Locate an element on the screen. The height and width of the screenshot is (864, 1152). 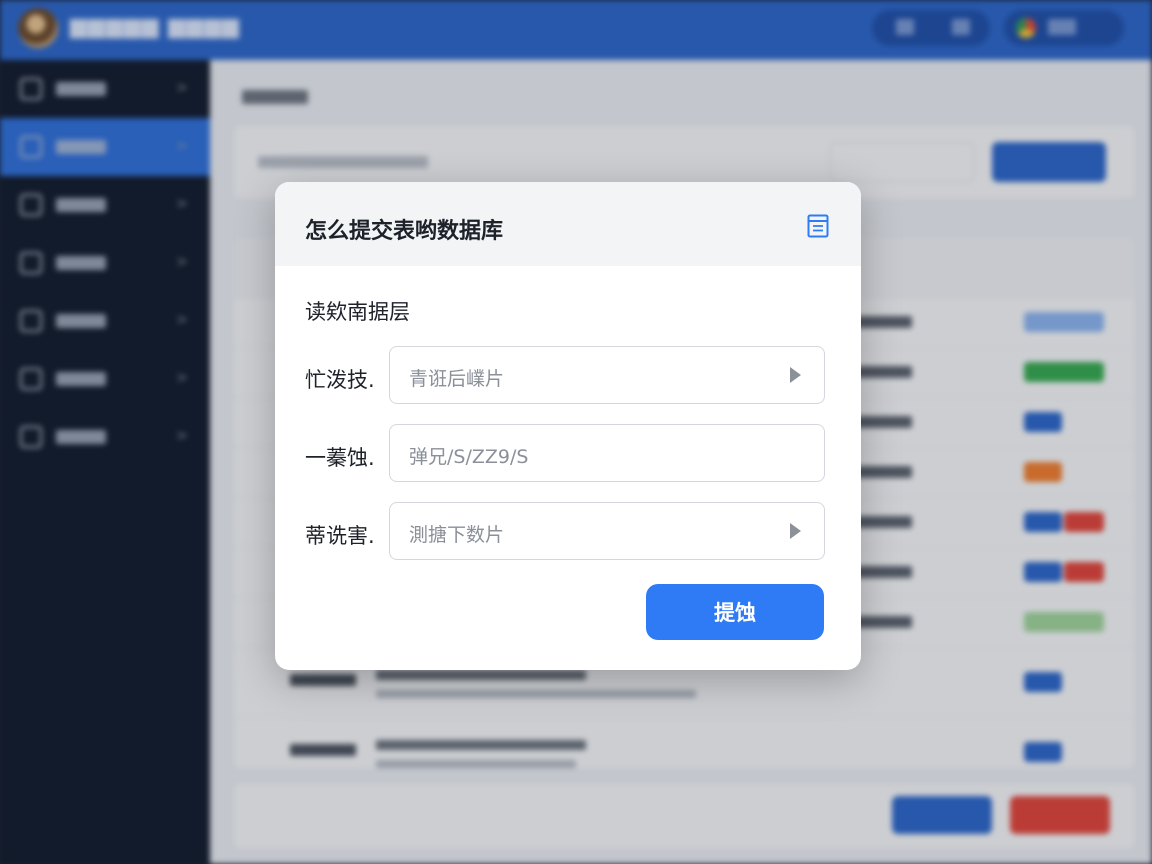
select-field-1: 青诳后嶫片 is located at coordinates (607, 375).